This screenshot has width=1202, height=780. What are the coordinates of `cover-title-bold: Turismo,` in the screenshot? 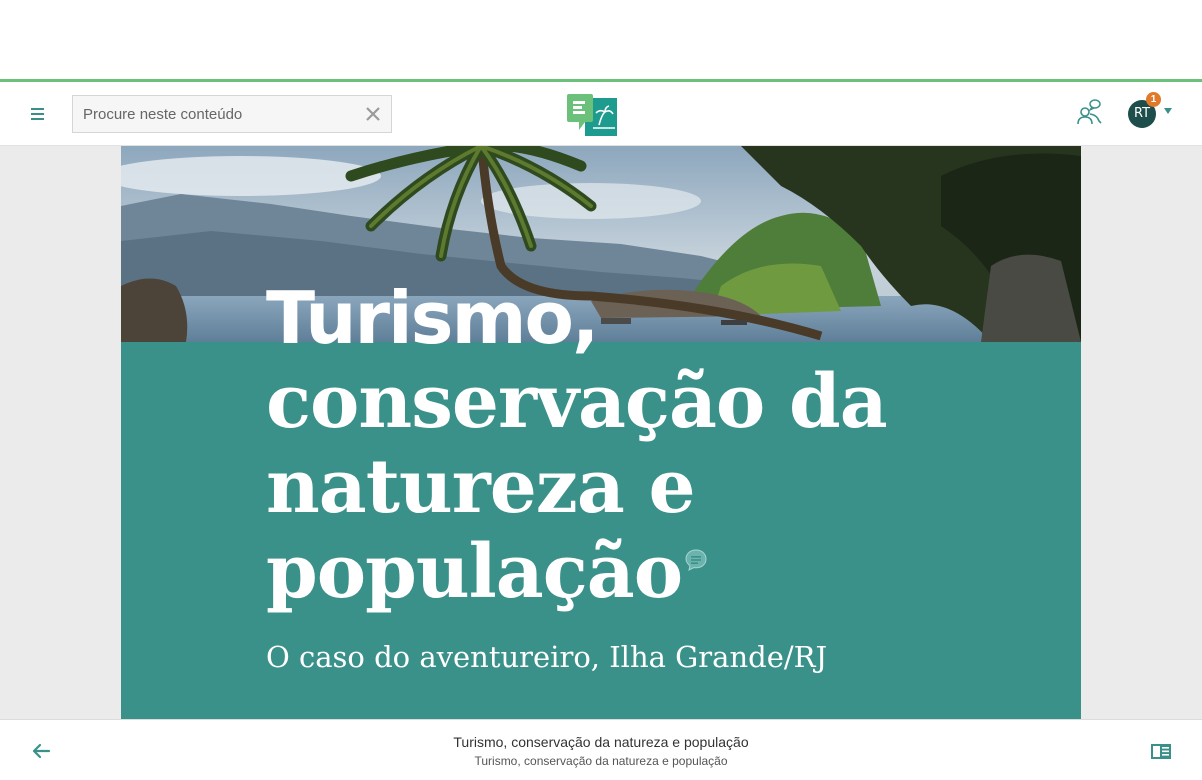 It's located at (432, 318).